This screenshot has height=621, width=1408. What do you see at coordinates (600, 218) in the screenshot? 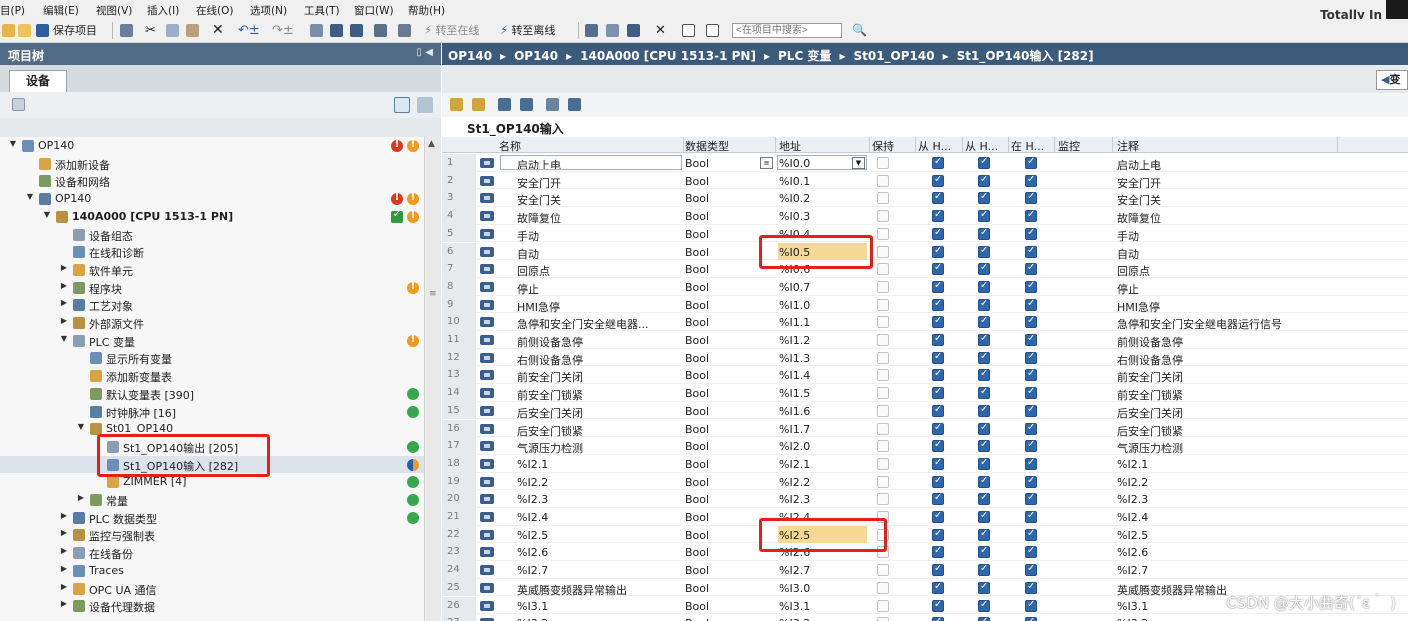
I see `tag-name-cell: 故障复位` at bounding box center [600, 218].